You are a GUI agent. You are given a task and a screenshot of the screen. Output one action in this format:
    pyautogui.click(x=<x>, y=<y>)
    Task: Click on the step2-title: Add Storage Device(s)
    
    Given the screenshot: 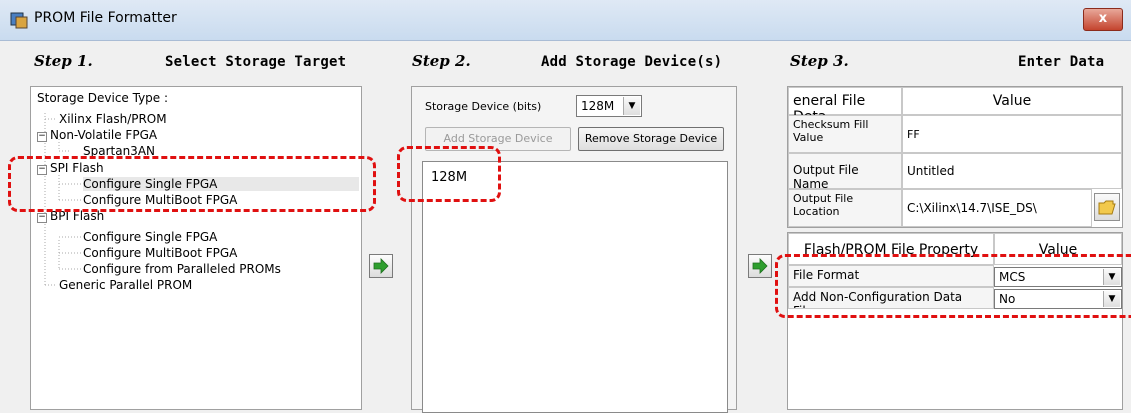 What is the action you would take?
    pyautogui.click(x=632, y=62)
    